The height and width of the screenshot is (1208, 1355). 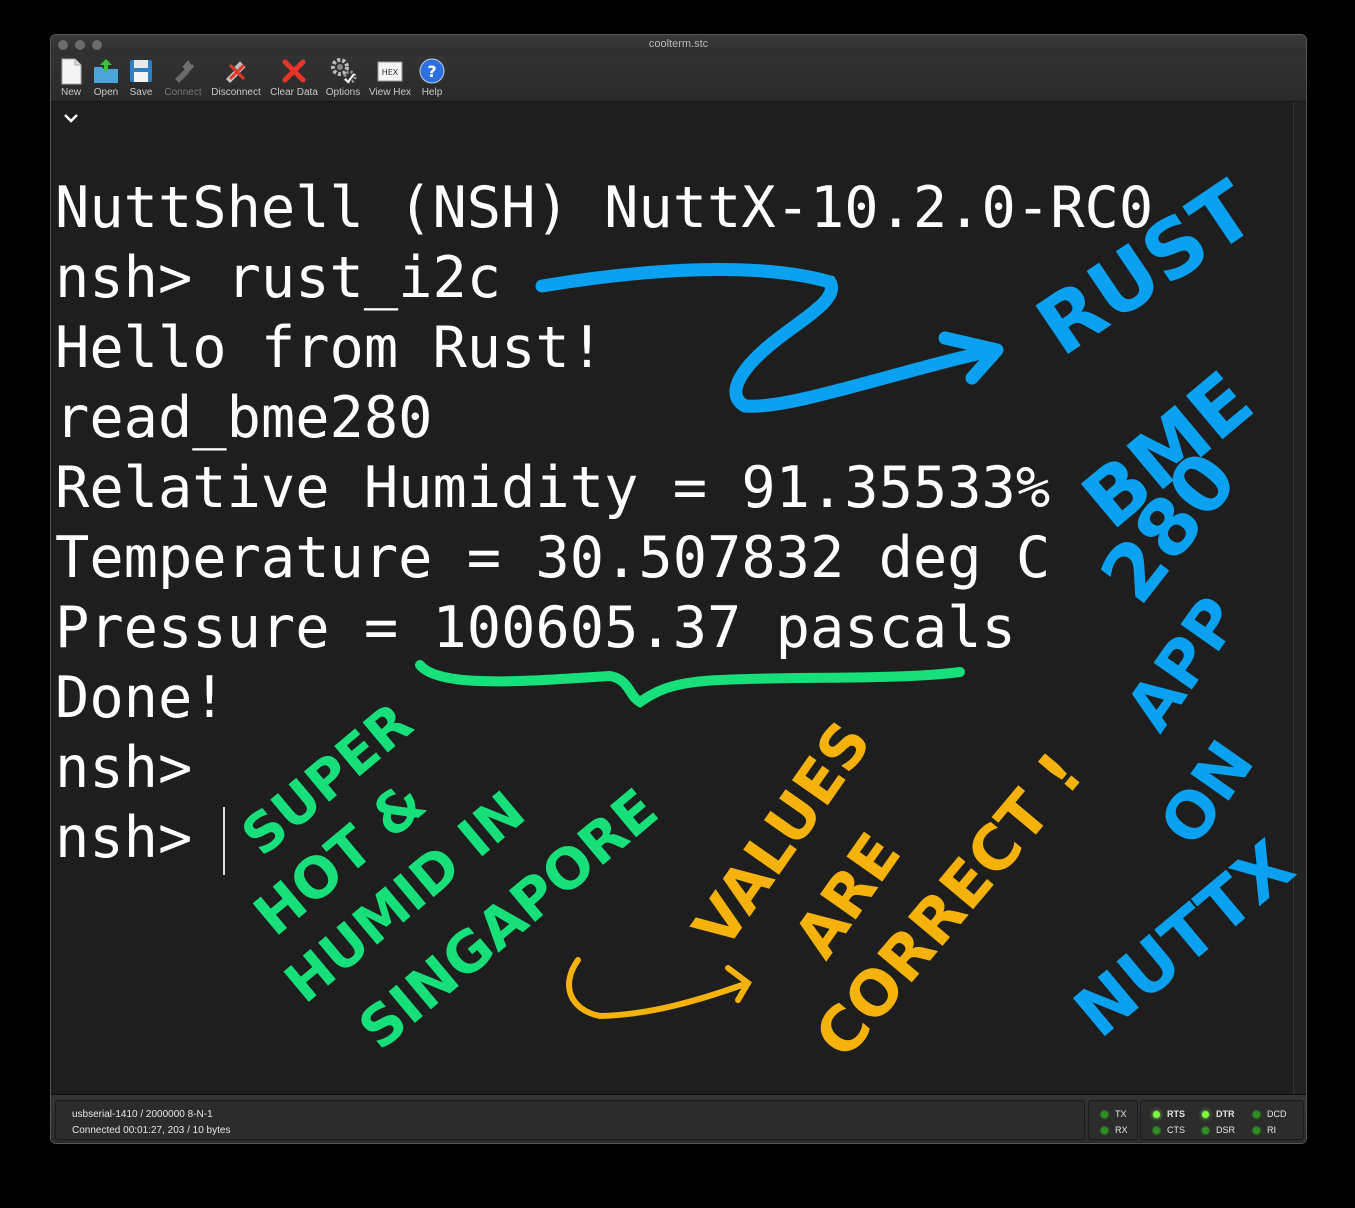 What do you see at coordinates (1205, 1114) in the screenshot?
I see `dtr-led` at bounding box center [1205, 1114].